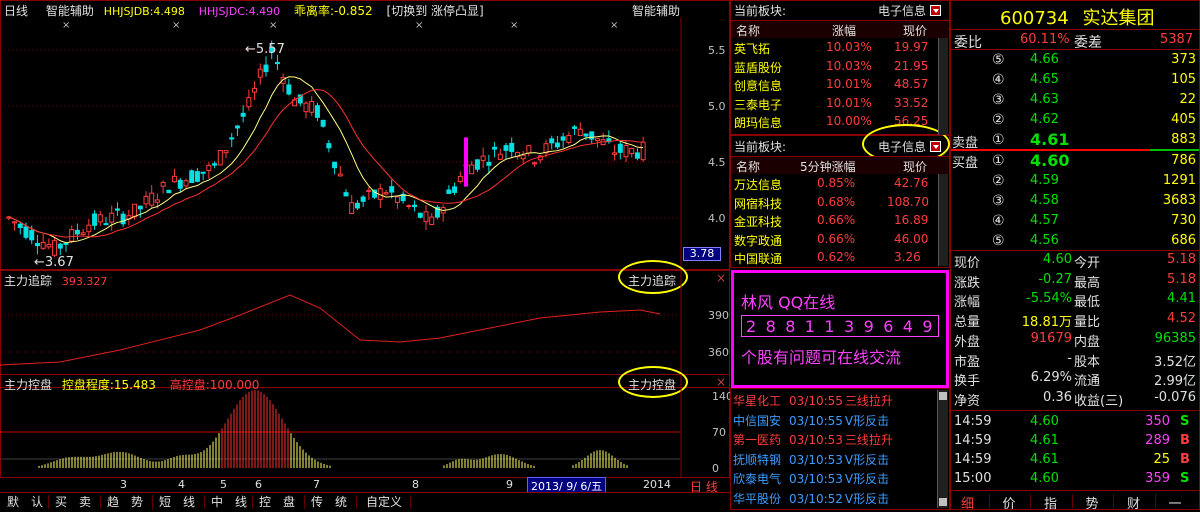 This screenshot has height=512, width=1200. Describe the element at coordinates (1175, 362) in the screenshot. I see `stat-value: 3.52亿` at that location.